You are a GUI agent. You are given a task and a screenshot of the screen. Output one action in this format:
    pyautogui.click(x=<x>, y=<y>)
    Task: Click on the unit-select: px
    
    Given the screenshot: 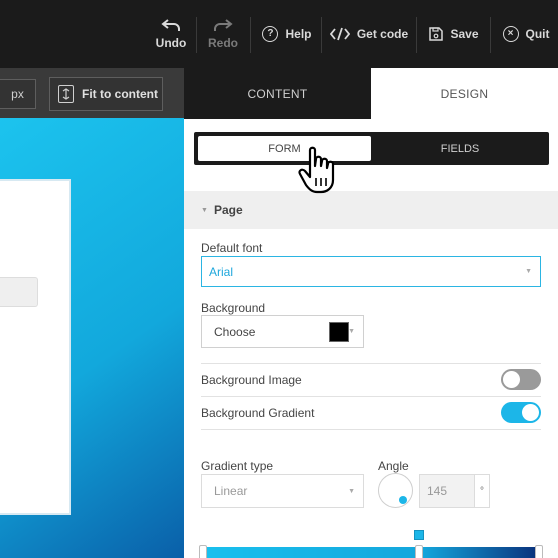 What is the action you would take?
    pyautogui.click(x=18, y=94)
    